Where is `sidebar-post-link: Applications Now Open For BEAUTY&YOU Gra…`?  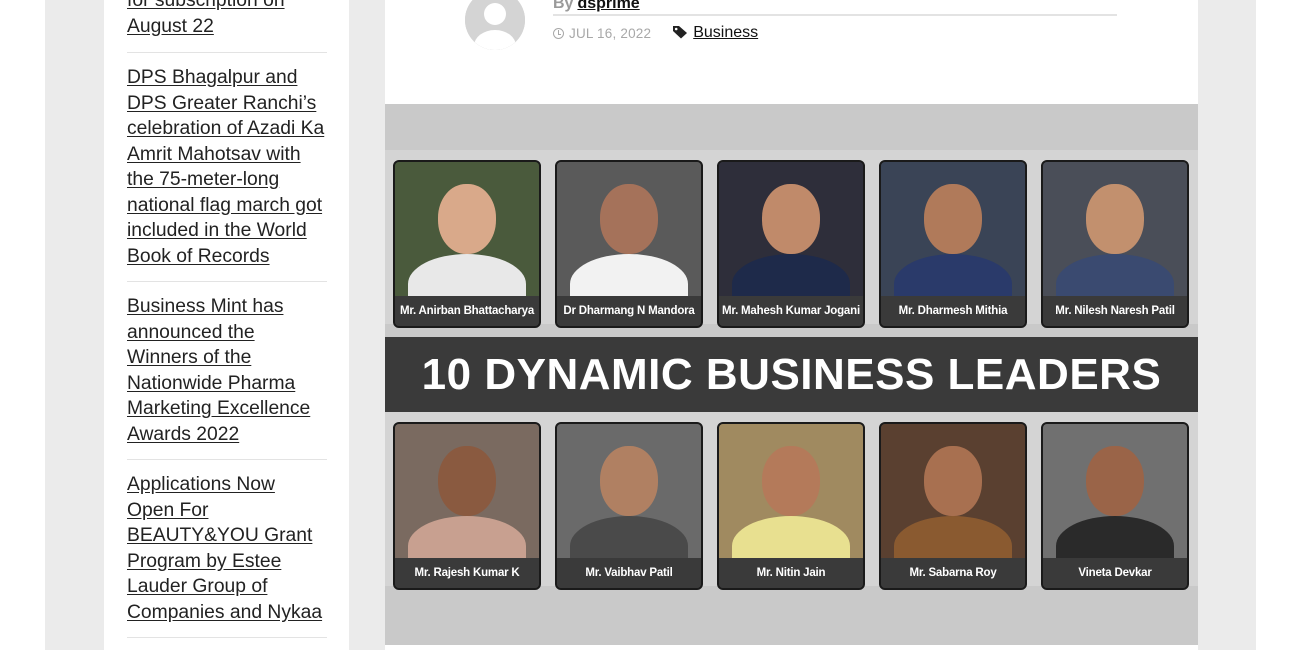
sidebar-post-link: Applications Now Open For BEAUTY&YOU Gra… is located at coordinates (227, 548).